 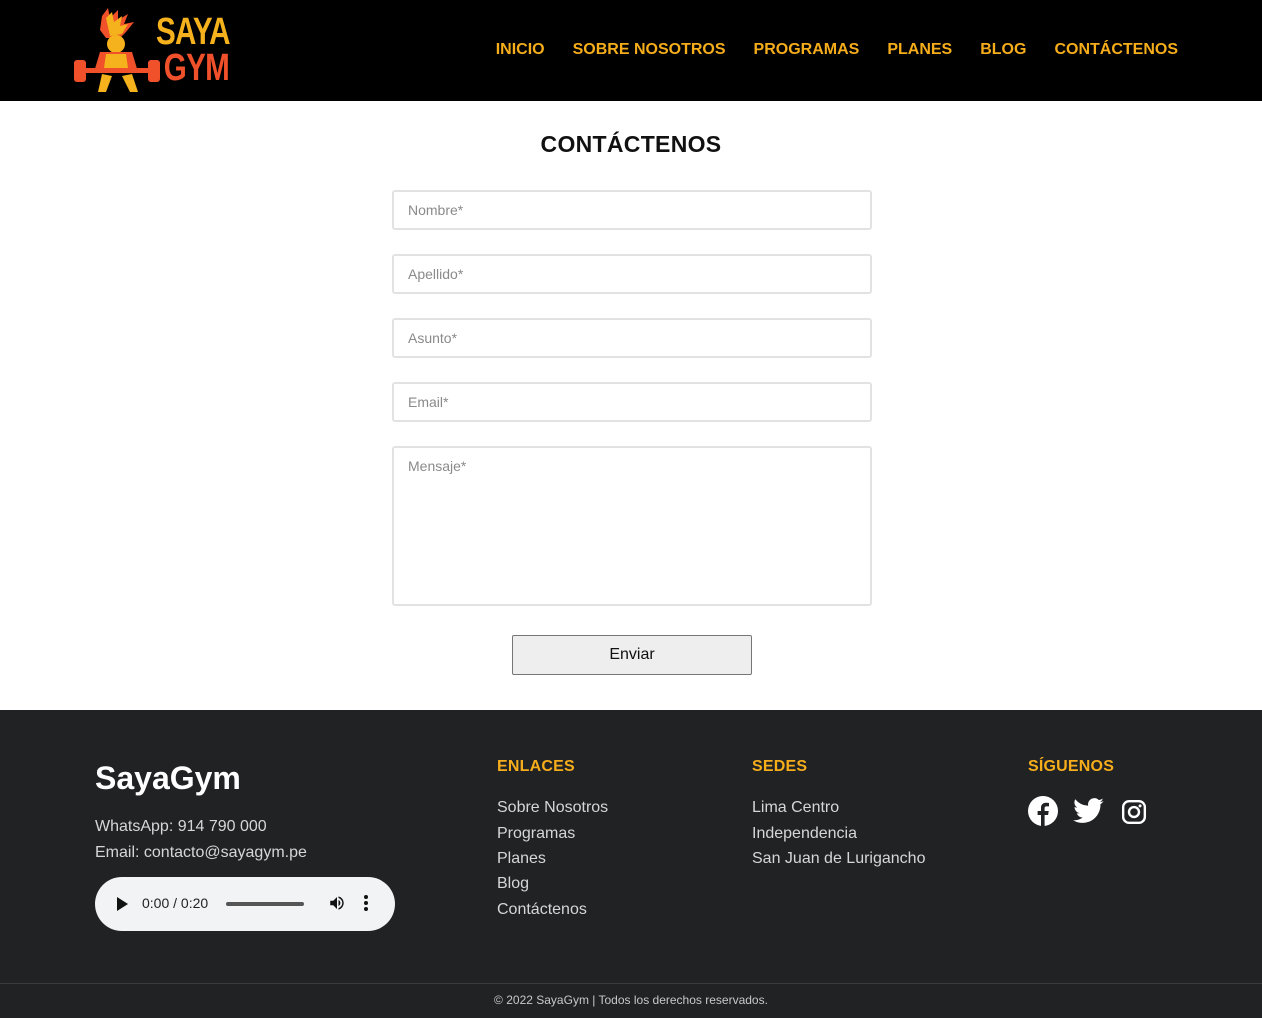 What do you see at coordinates (168, 778) in the screenshot?
I see `footer-brand: SayaGym` at bounding box center [168, 778].